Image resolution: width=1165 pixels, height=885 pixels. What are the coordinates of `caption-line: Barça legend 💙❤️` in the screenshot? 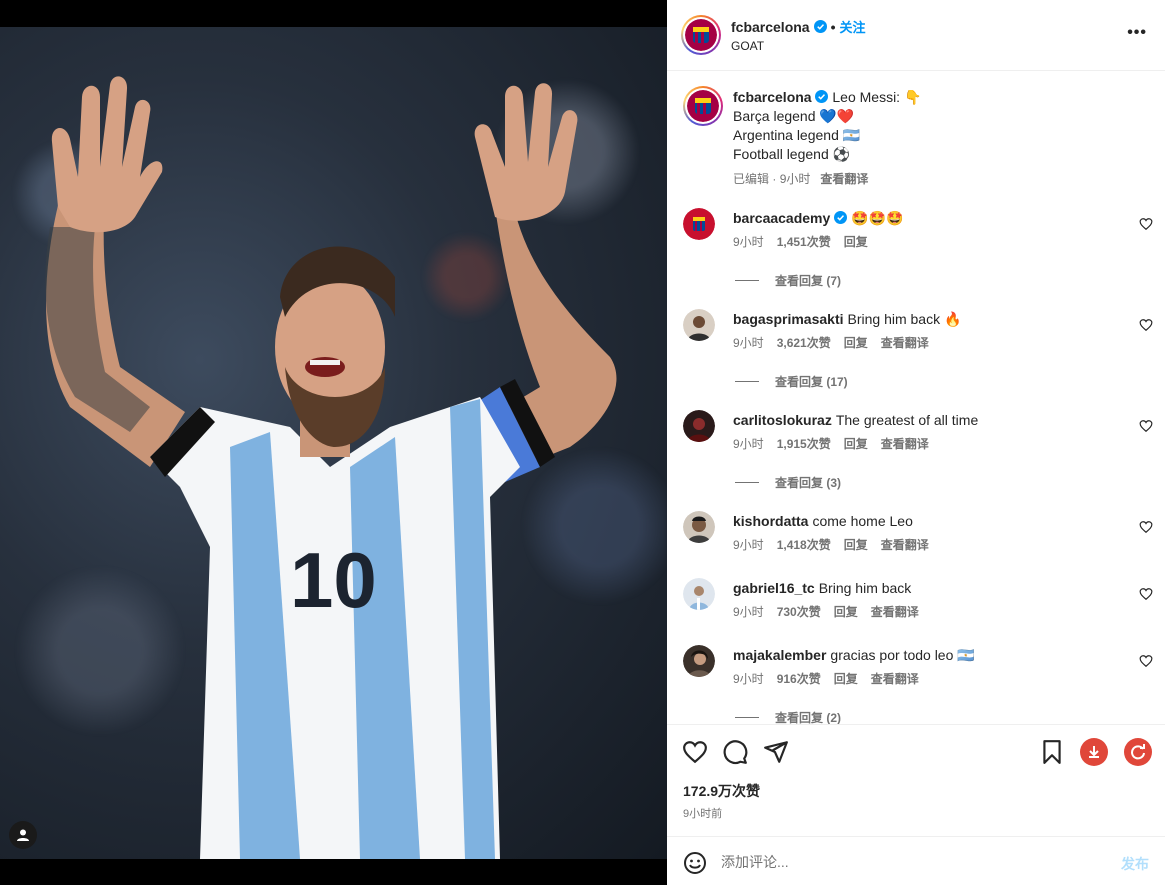 It's located at (794, 116).